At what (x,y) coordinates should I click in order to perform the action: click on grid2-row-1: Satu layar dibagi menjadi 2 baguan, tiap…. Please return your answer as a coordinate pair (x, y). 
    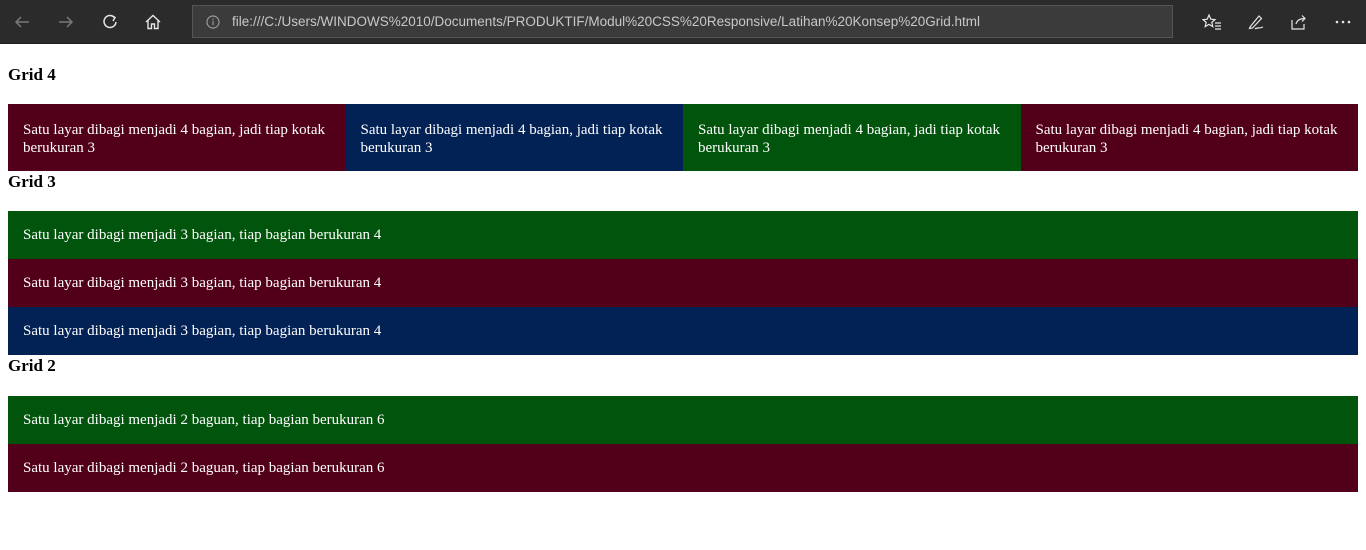
    Looking at the image, I should click on (683, 420).